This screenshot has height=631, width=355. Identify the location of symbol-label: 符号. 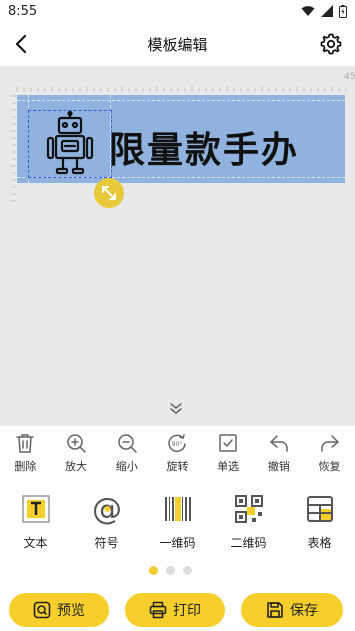
(106, 543).